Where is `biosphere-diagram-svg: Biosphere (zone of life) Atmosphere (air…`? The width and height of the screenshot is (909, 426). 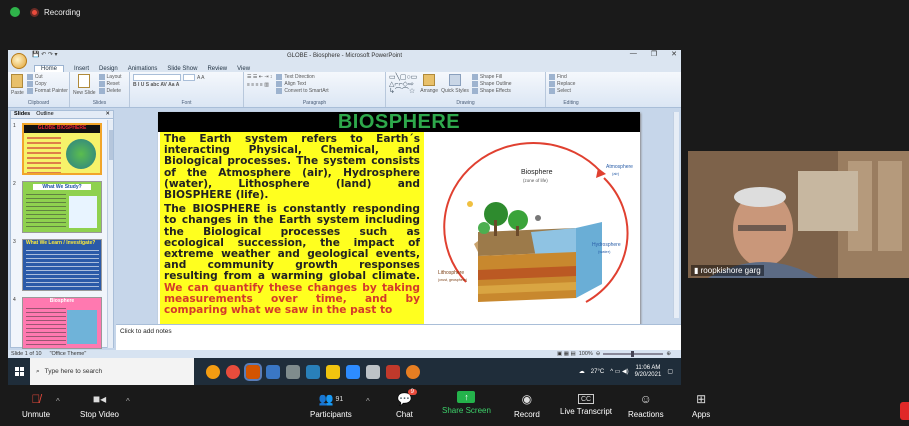 biosphere-diagram-svg: Biosphere (zone of life) Atmosphere (air… is located at coordinates (535, 222).